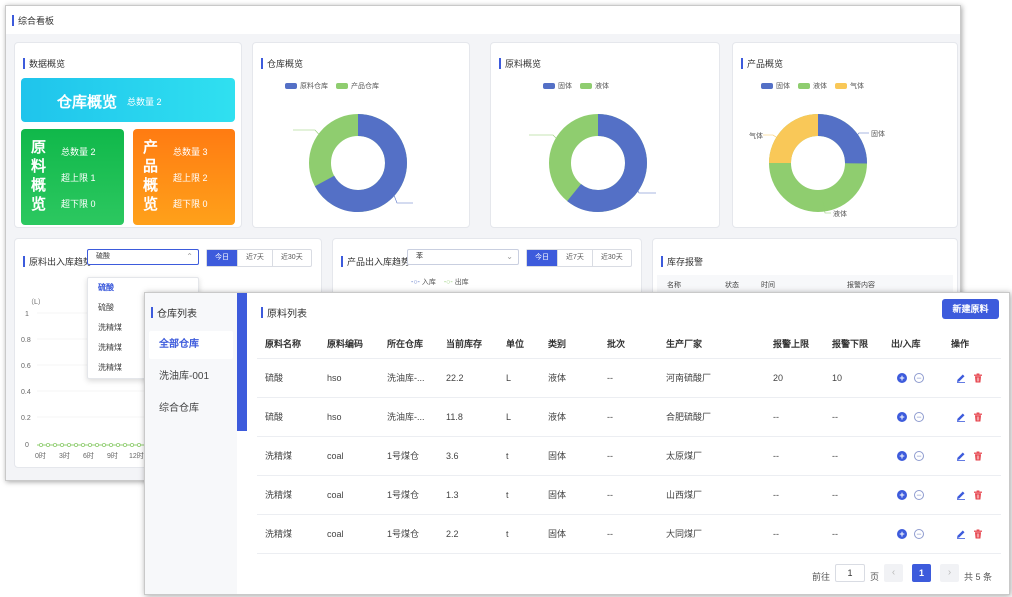  Describe the element at coordinates (463, 257) in the screenshot. I see `product-select: 苯 ⌄` at that location.